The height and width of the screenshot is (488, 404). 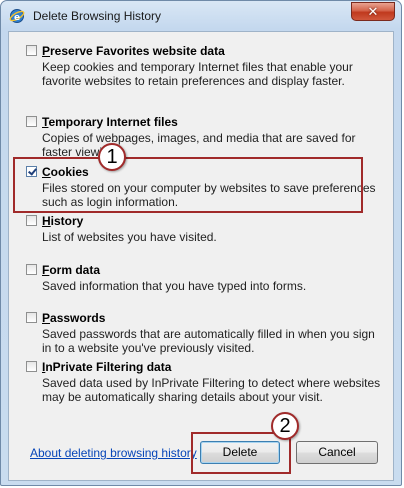 I want to click on svg-text: e, so click(x=17, y=18).